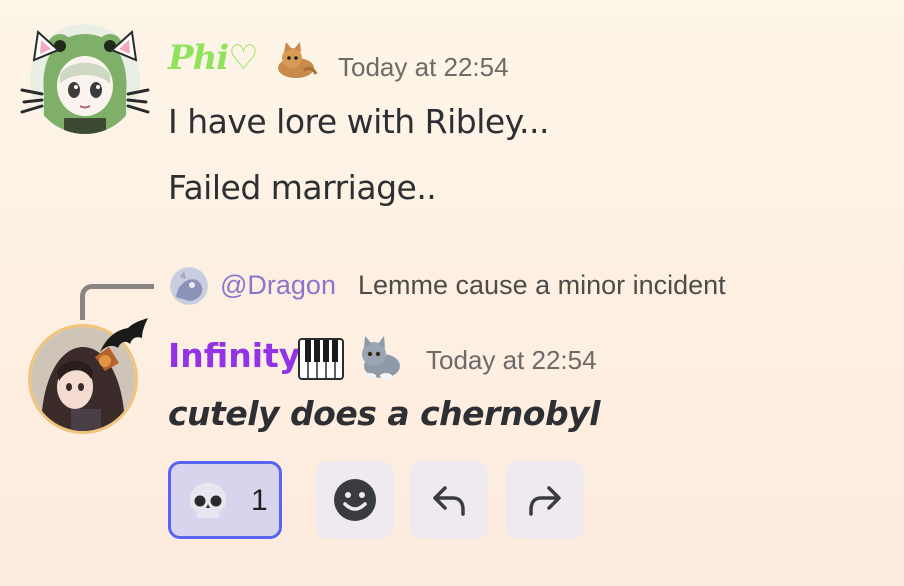 The image size is (904, 586). What do you see at coordinates (278, 285) in the screenshot?
I see `reply-mention: @Dragon` at bounding box center [278, 285].